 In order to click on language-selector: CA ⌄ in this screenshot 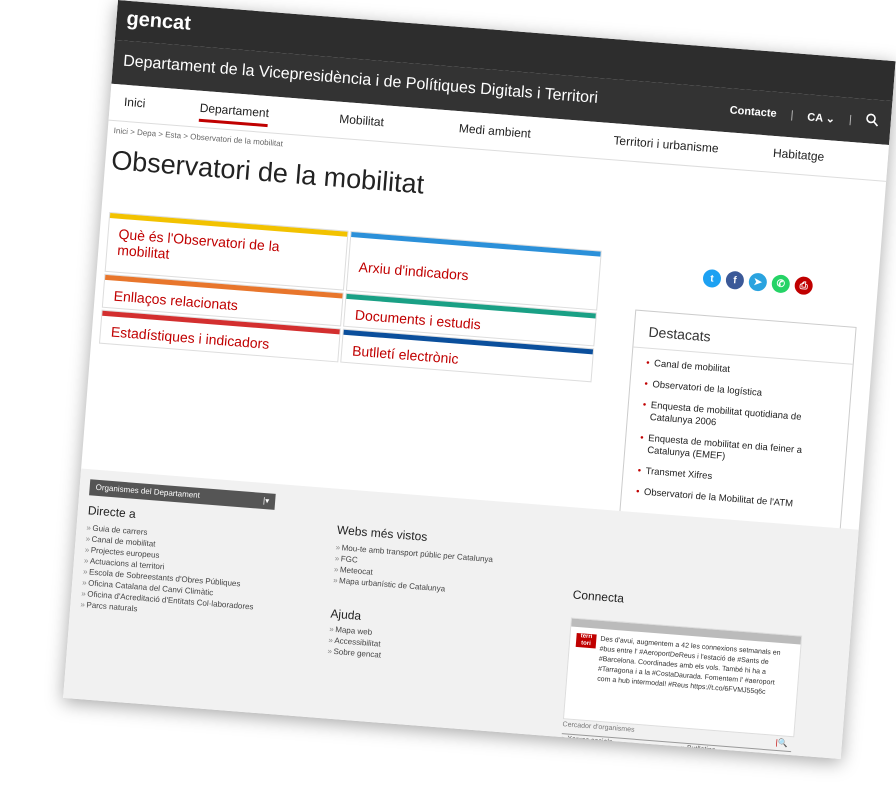, I will do `click(821, 117)`.